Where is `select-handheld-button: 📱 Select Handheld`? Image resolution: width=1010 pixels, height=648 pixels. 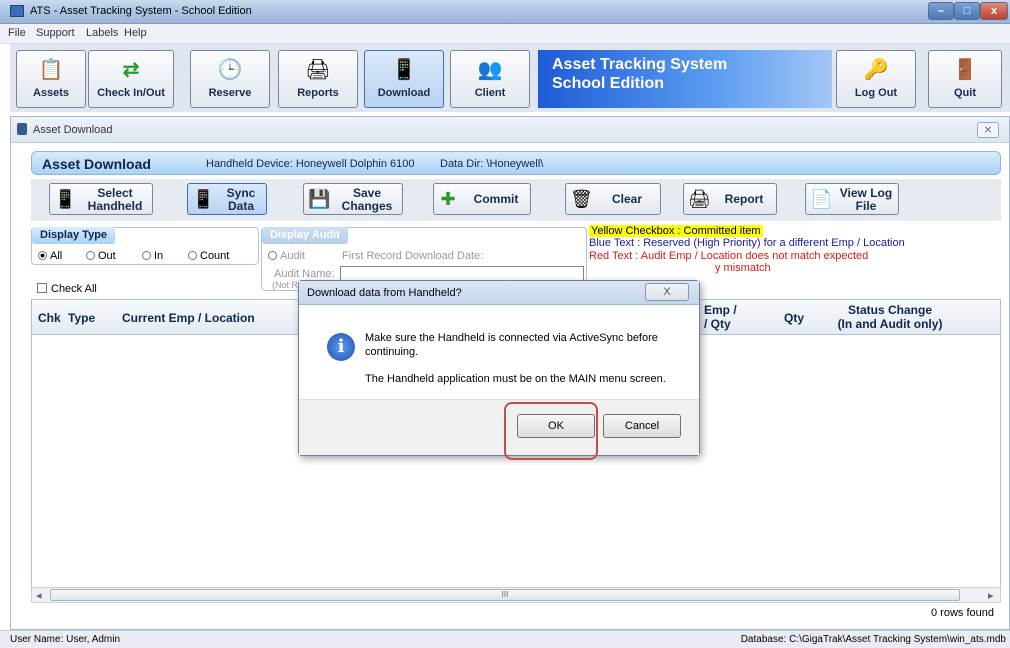
select-handheld-button: 📱 Select Handheld is located at coordinates (101, 199).